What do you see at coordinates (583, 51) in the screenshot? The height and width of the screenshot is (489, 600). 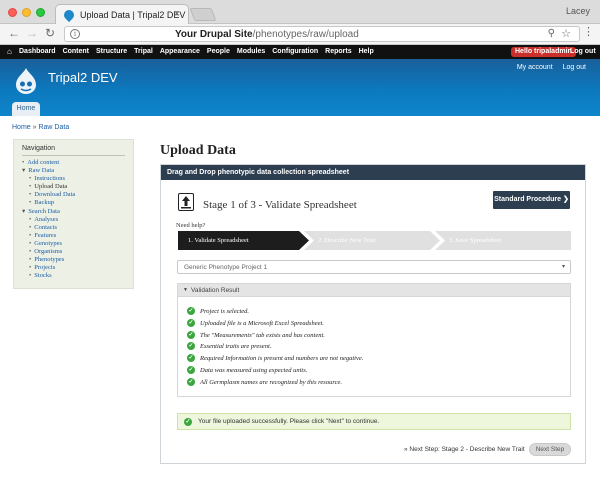 I see `admin-logout-link: Log out` at bounding box center [583, 51].